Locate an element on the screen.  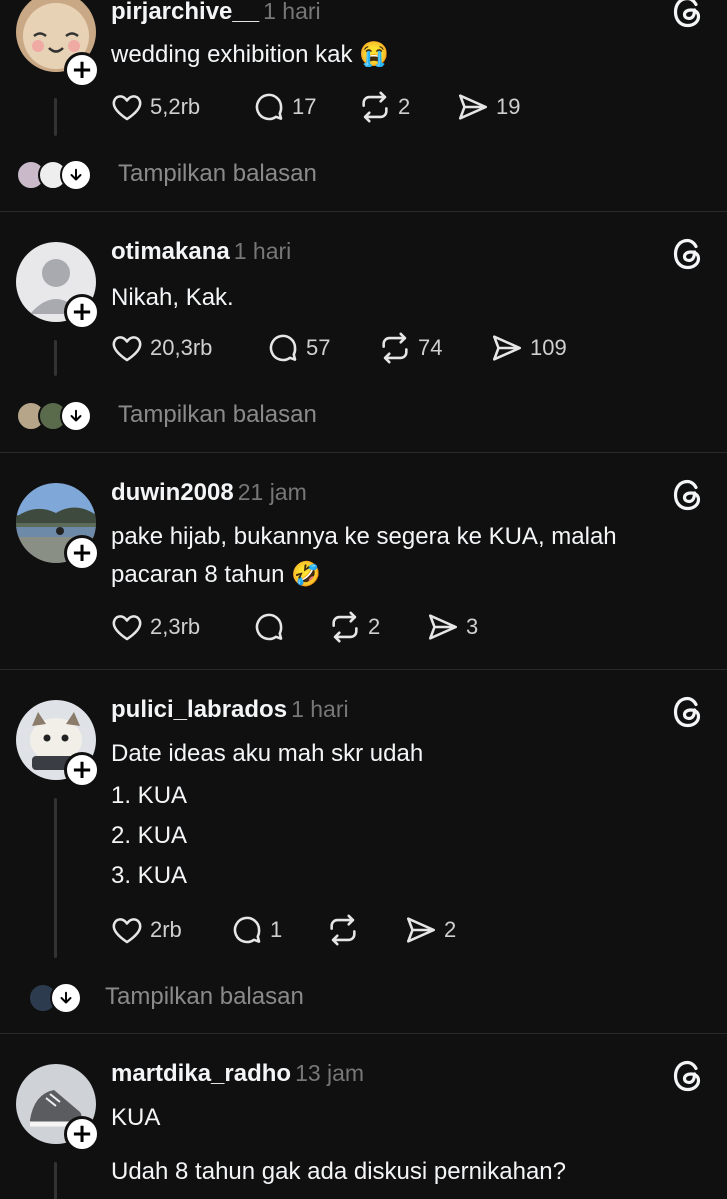
like-button: 2,3rb is located at coordinates (155, 627).